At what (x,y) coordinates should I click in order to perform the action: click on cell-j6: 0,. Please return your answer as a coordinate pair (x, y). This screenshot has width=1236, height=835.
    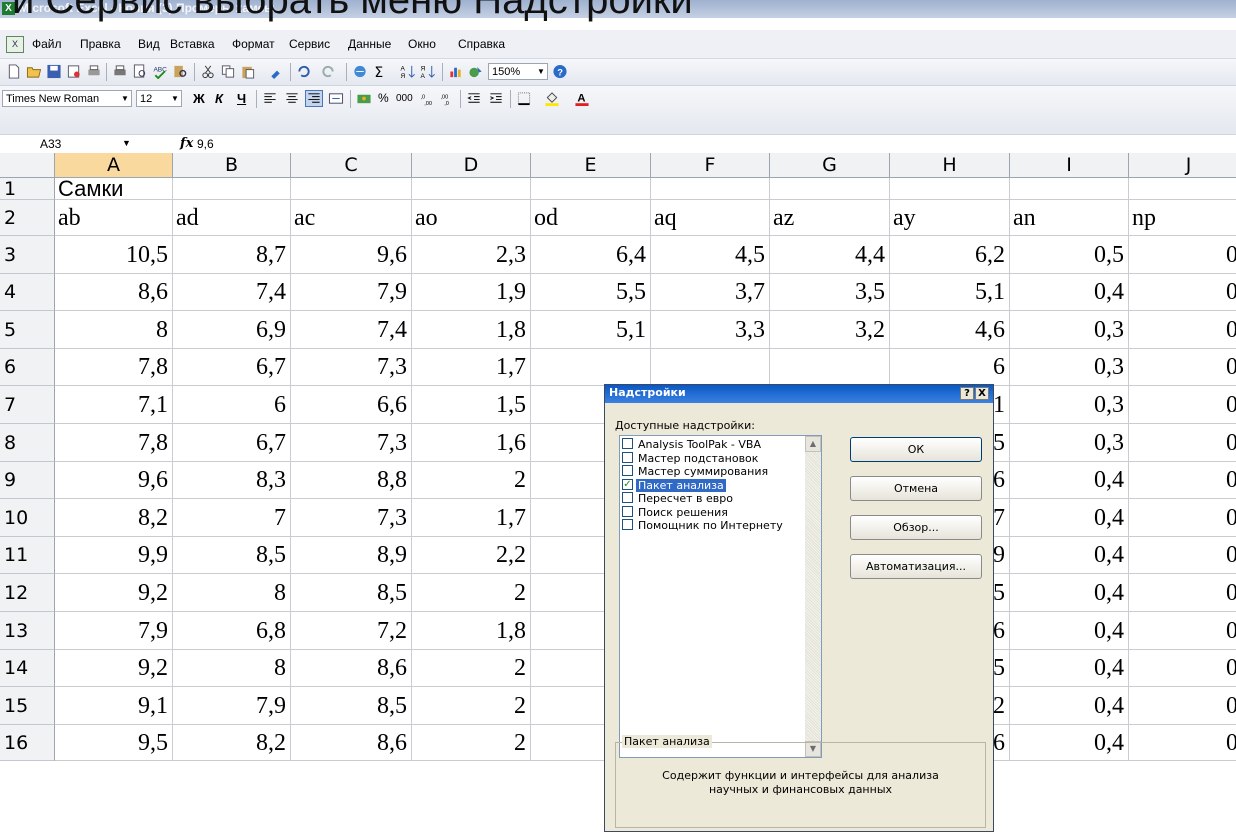
    Looking at the image, I should click on (1182, 367).